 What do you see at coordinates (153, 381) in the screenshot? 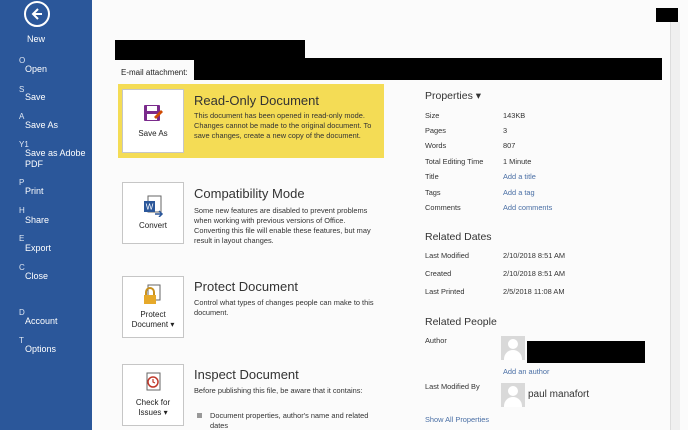
I see `inspect-icon` at bounding box center [153, 381].